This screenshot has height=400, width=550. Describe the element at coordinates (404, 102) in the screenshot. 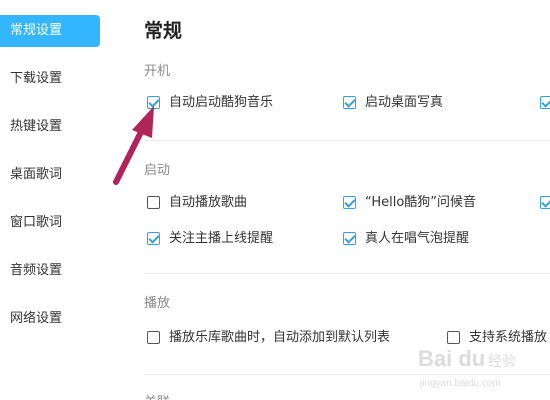

I see `option-label: 启动桌面写真` at that location.